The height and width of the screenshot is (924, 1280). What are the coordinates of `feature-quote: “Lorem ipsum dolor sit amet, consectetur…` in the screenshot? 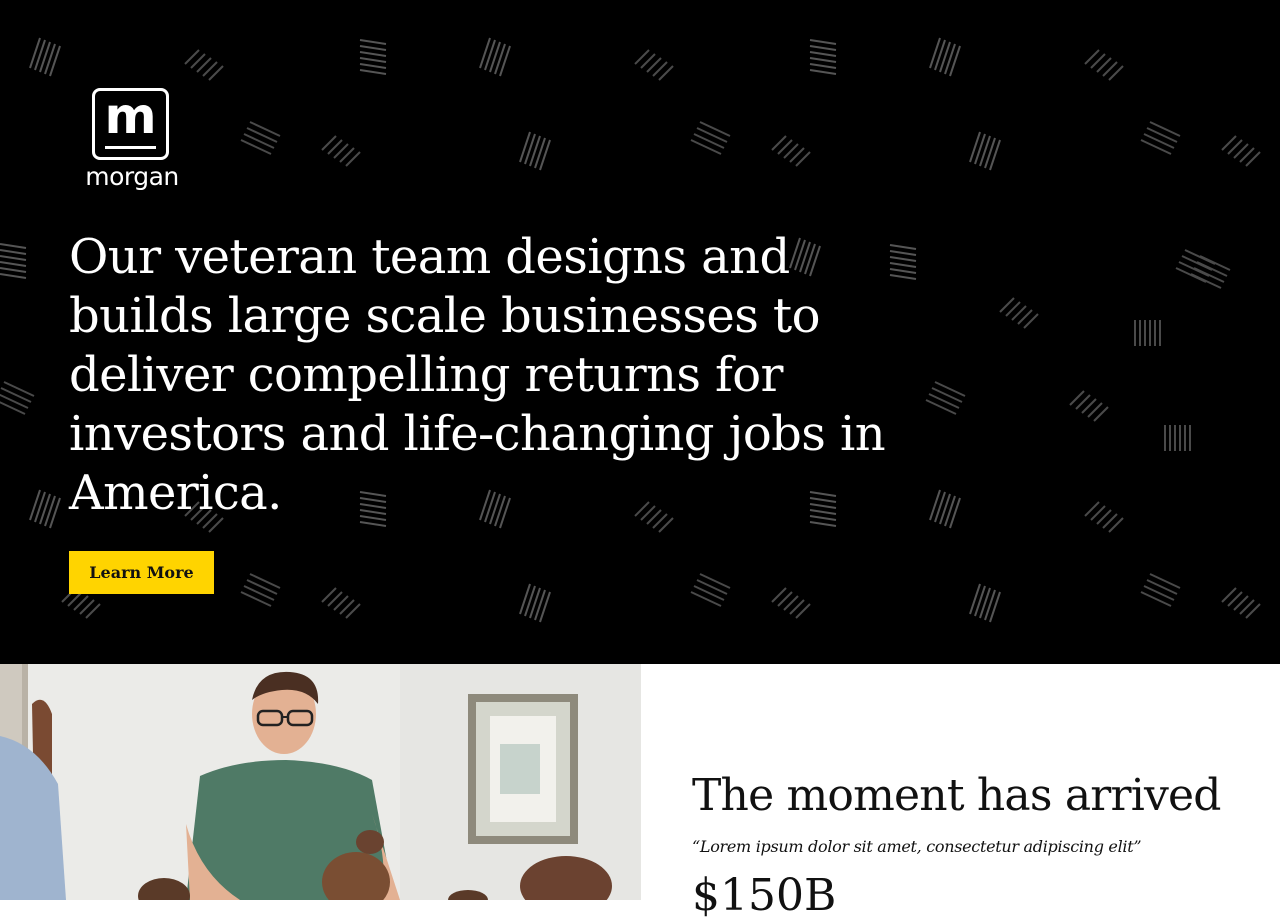 It's located at (917, 846).